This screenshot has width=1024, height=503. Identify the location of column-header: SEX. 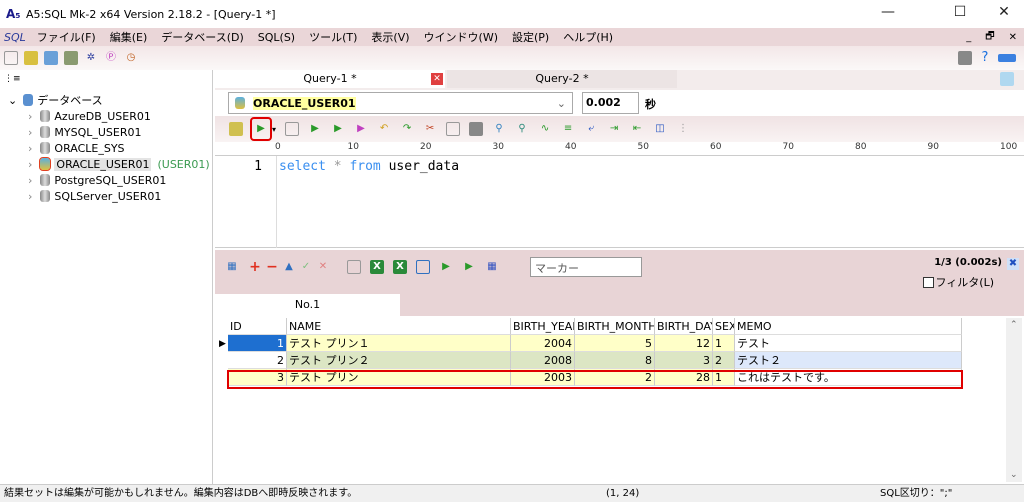
(724, 326).